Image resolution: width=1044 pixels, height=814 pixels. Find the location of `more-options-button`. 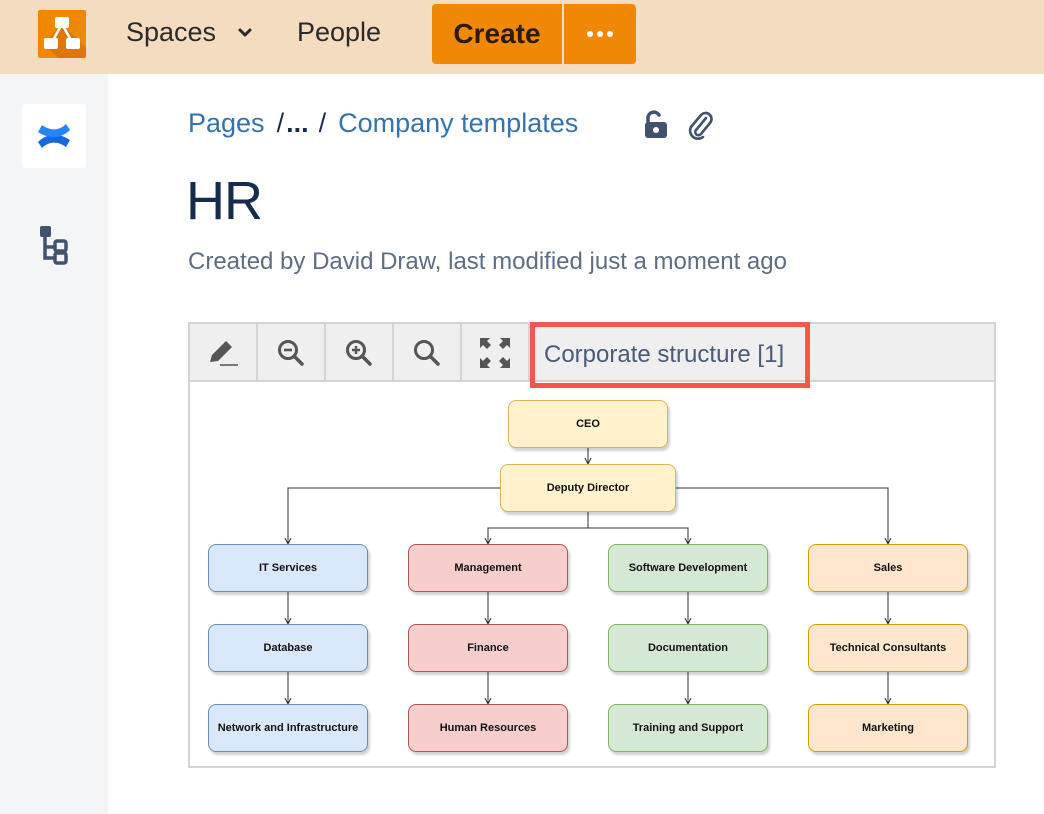

more-options-button is located at coordinates (600, 34).